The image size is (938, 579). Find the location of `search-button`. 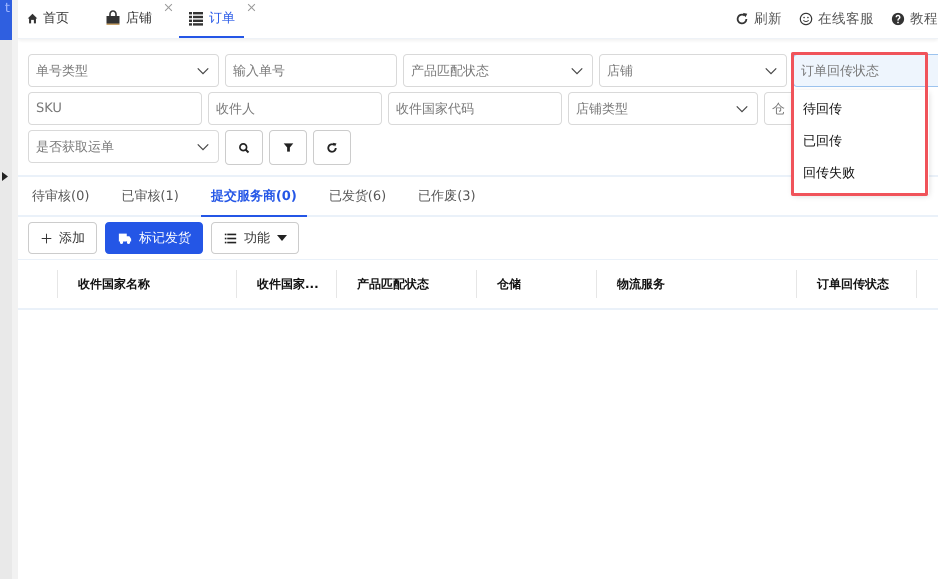

search-button is located at coordinates (244, 147).